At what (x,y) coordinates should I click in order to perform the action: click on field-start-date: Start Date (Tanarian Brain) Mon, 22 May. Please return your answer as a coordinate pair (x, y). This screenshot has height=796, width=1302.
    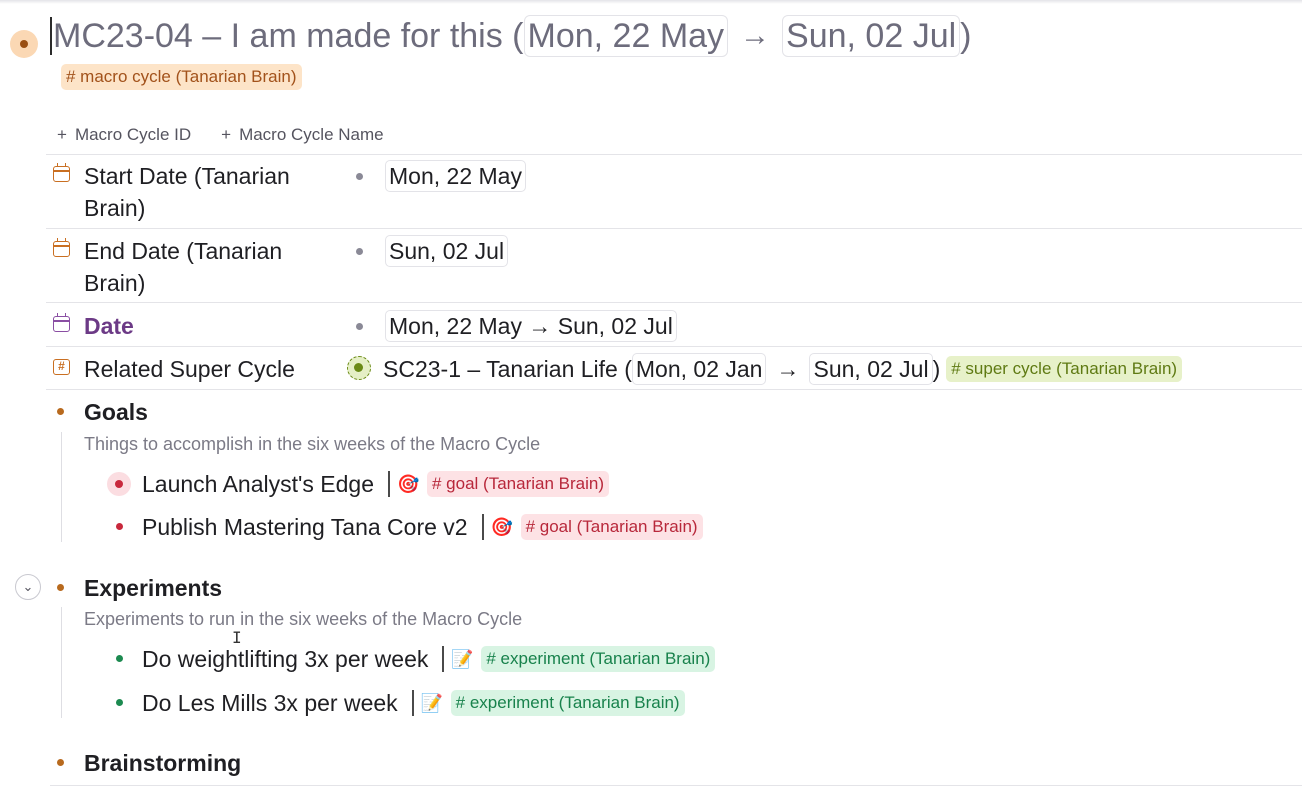
    Looking at the image, I should click on (675, 193).